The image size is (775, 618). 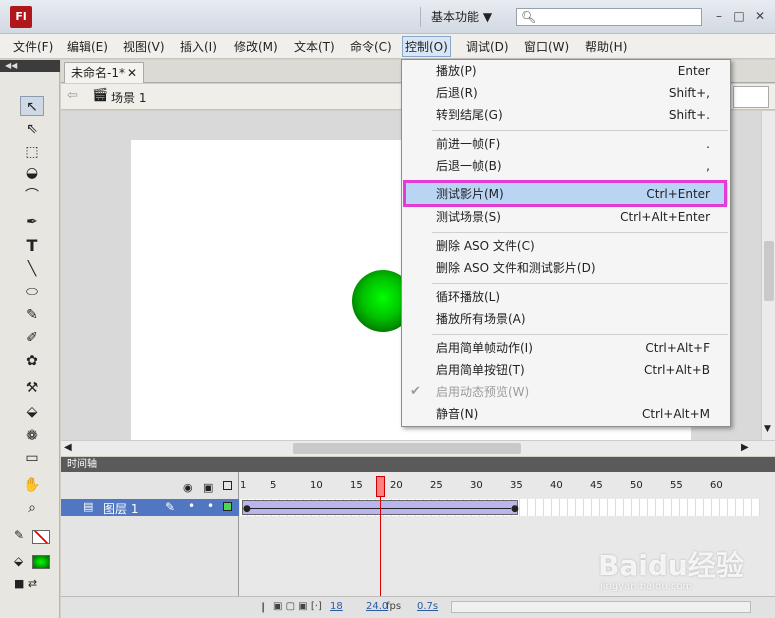 What do you see at coordinates (19, 561) in the screenshot?
I see `fill-color-icon: ⬙` at bounding box center [19, 561].